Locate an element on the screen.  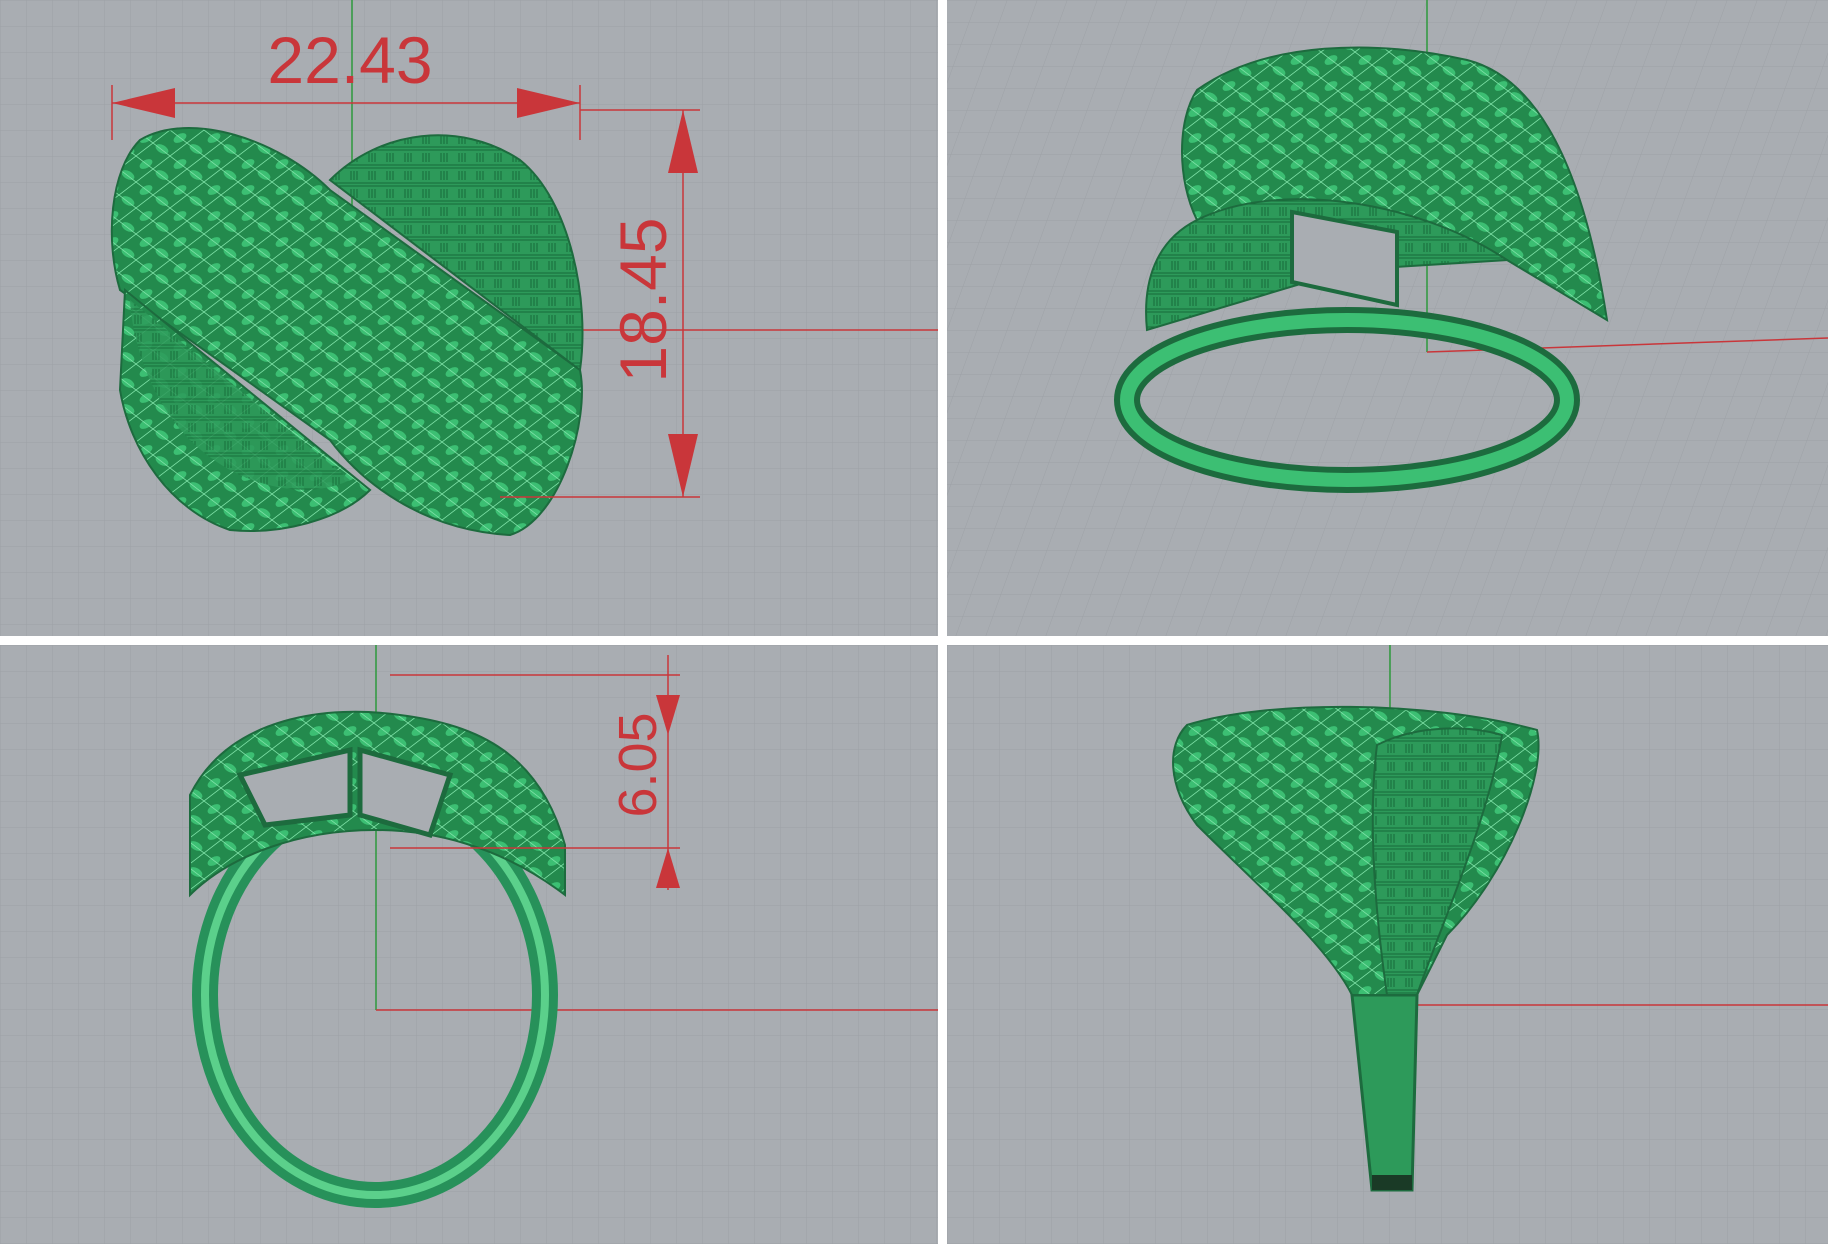
ring-model-top is located at coordinates (347, 332).